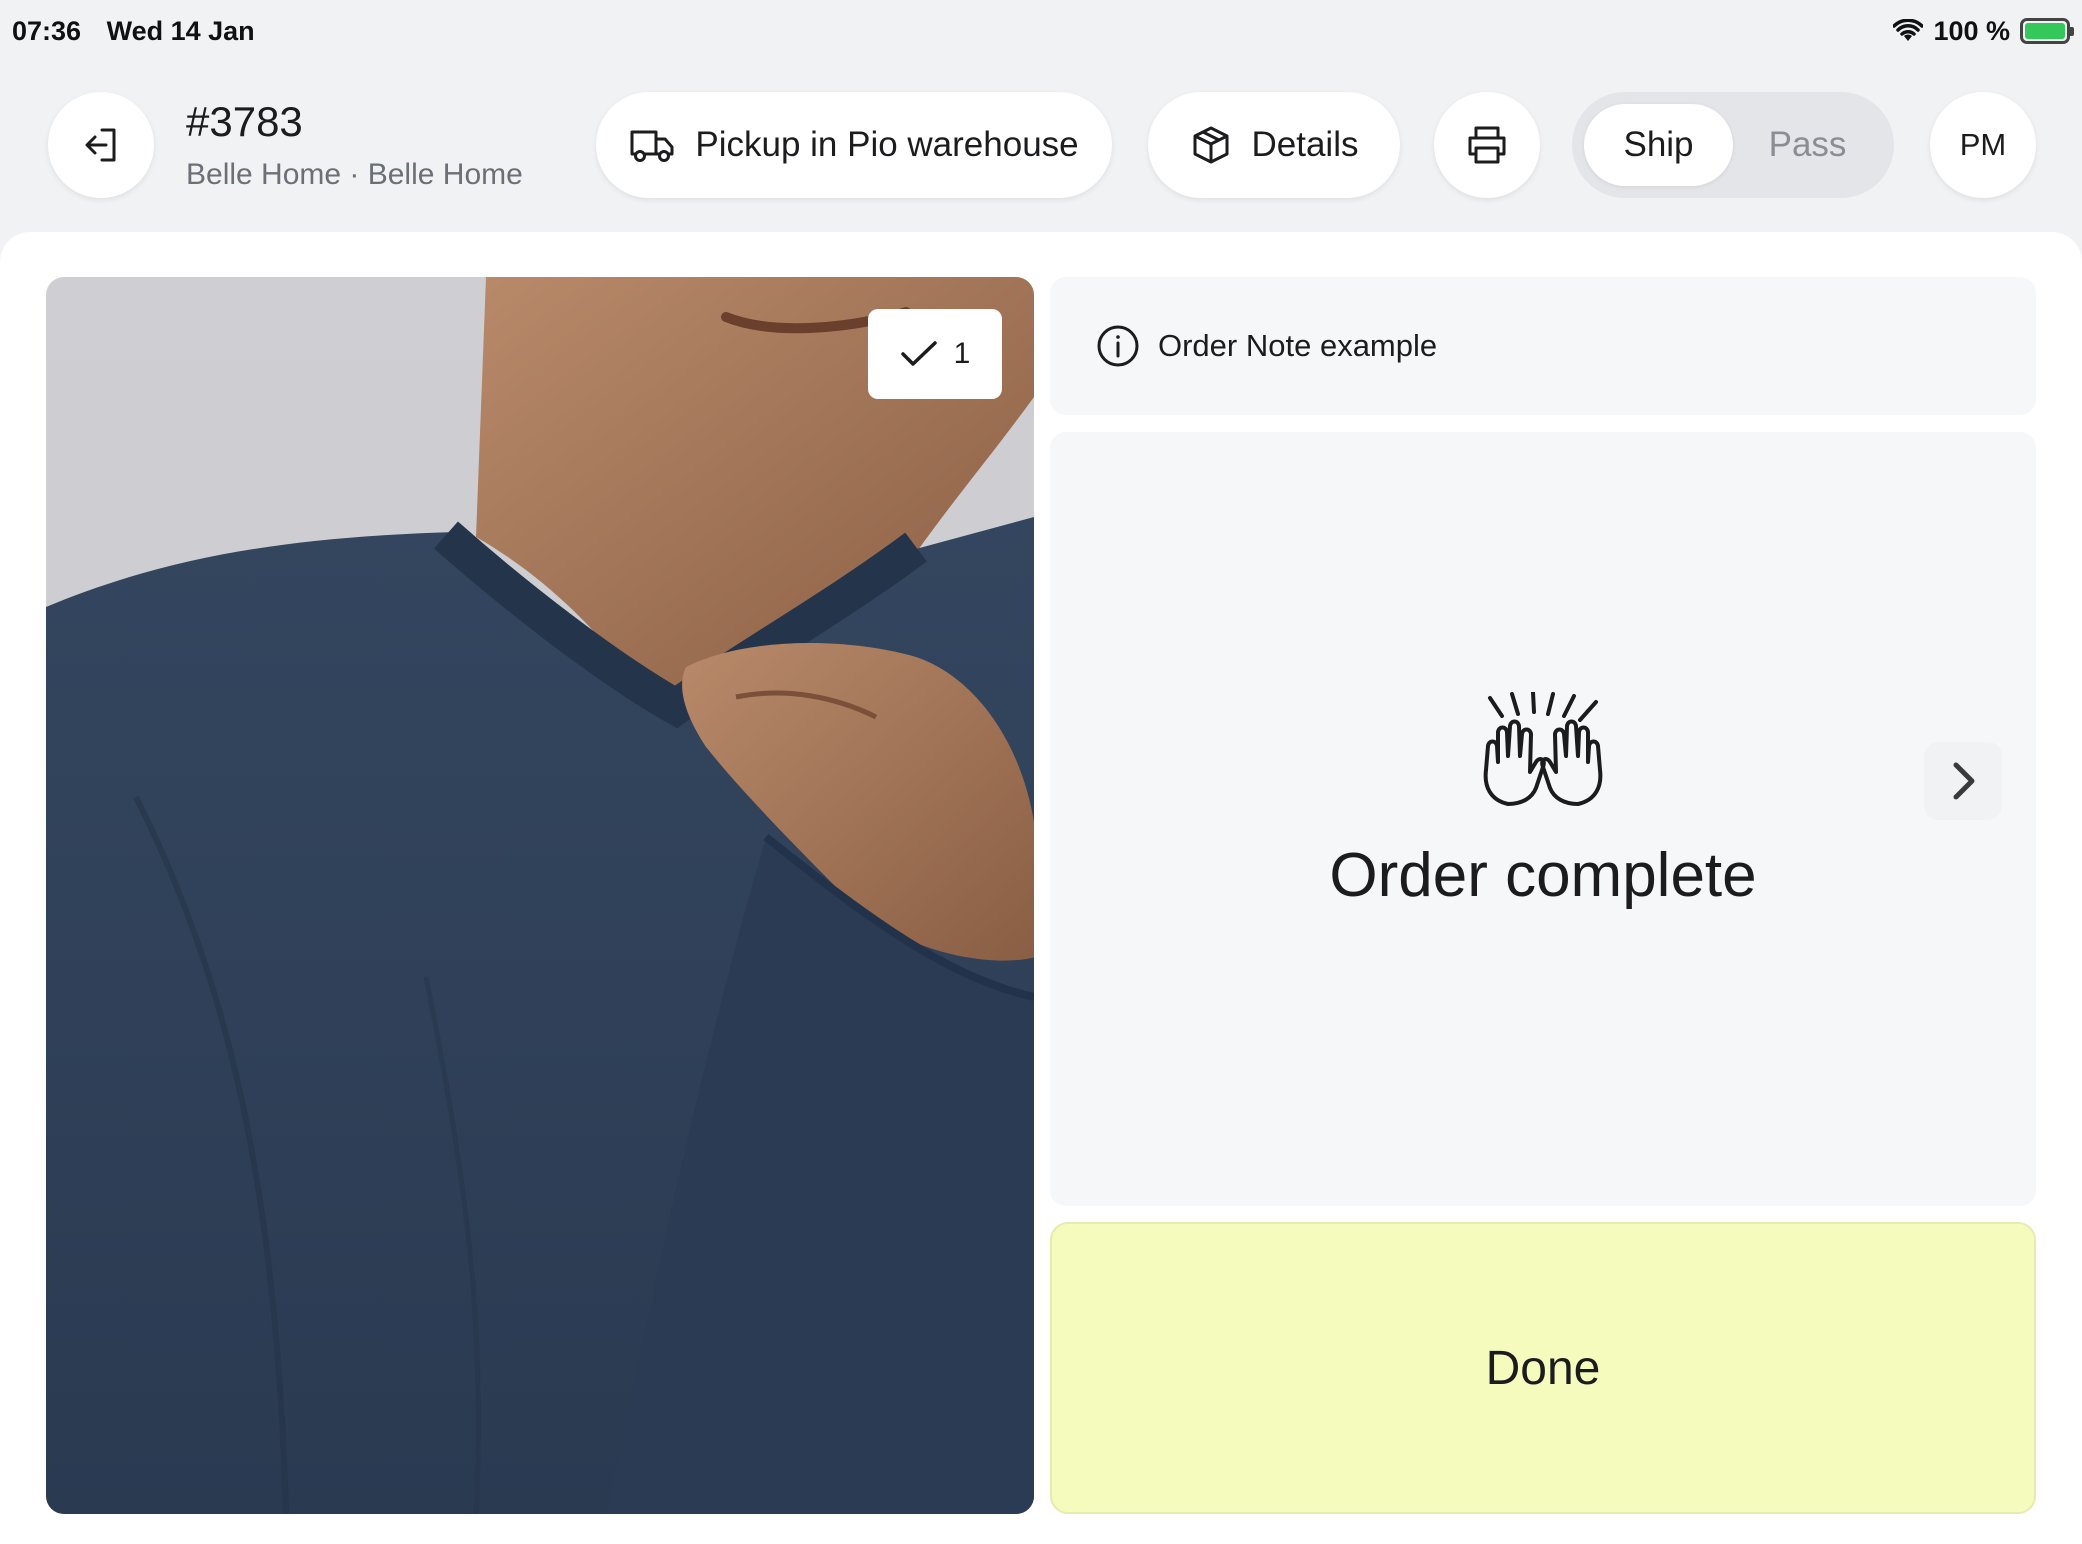  Describe the element at coordinates (354, 174) in the screenshot. I see `store-name: Belle Home · Belle Home` at that location.